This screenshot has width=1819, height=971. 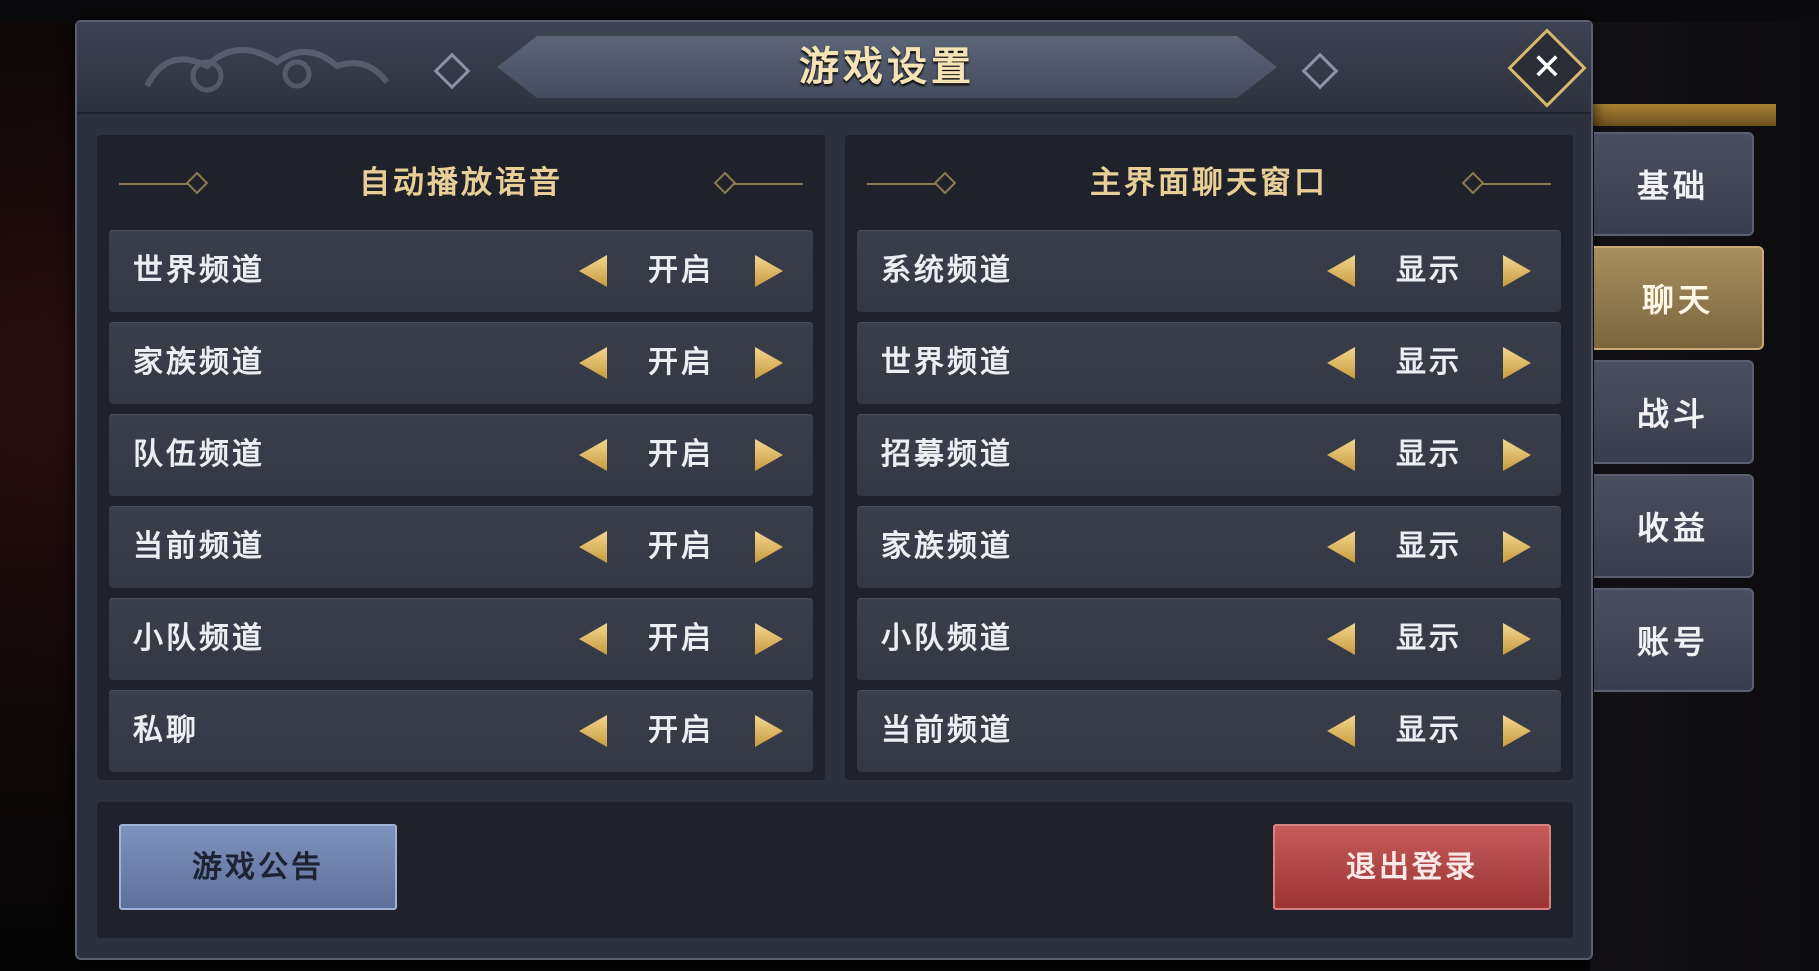 I want to click on background-gold-bar, so click(x=1683, y=115).